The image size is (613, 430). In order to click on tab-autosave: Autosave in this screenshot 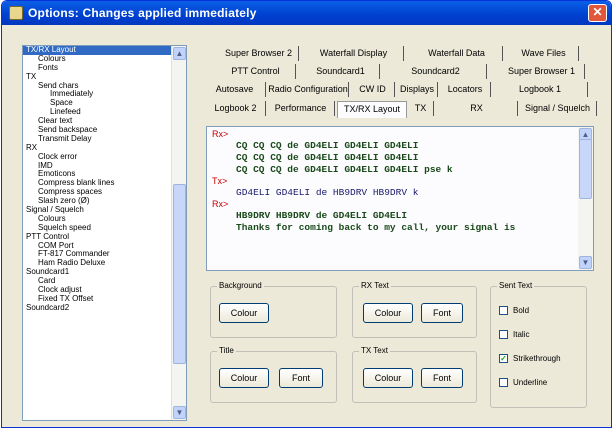, I will do `click(235, 89)`.